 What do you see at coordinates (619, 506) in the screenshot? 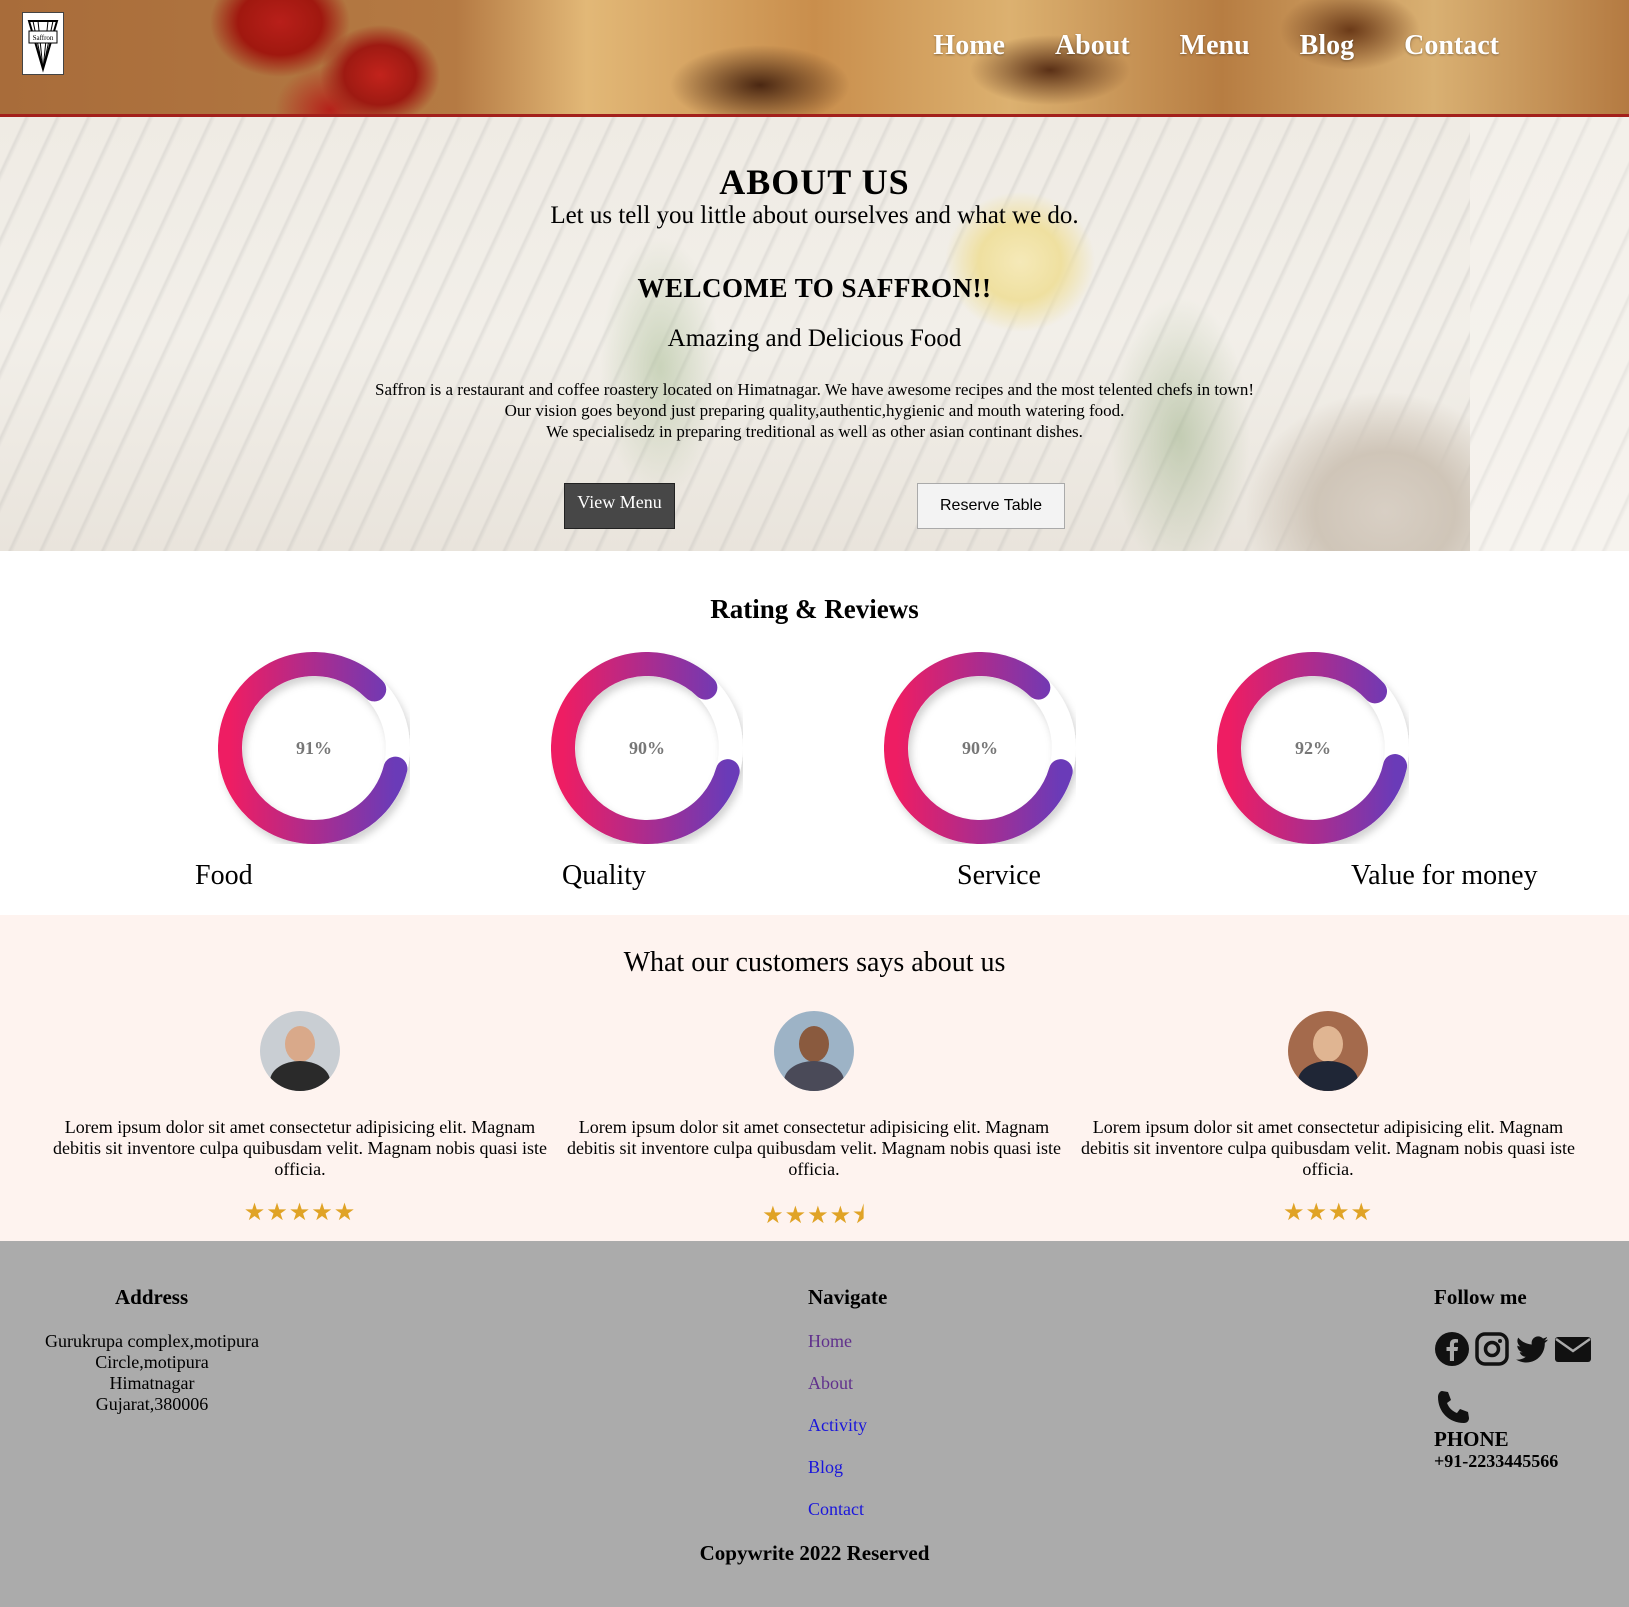
I see `view-menu-button: View Menu` at bounding box center [619, 506].